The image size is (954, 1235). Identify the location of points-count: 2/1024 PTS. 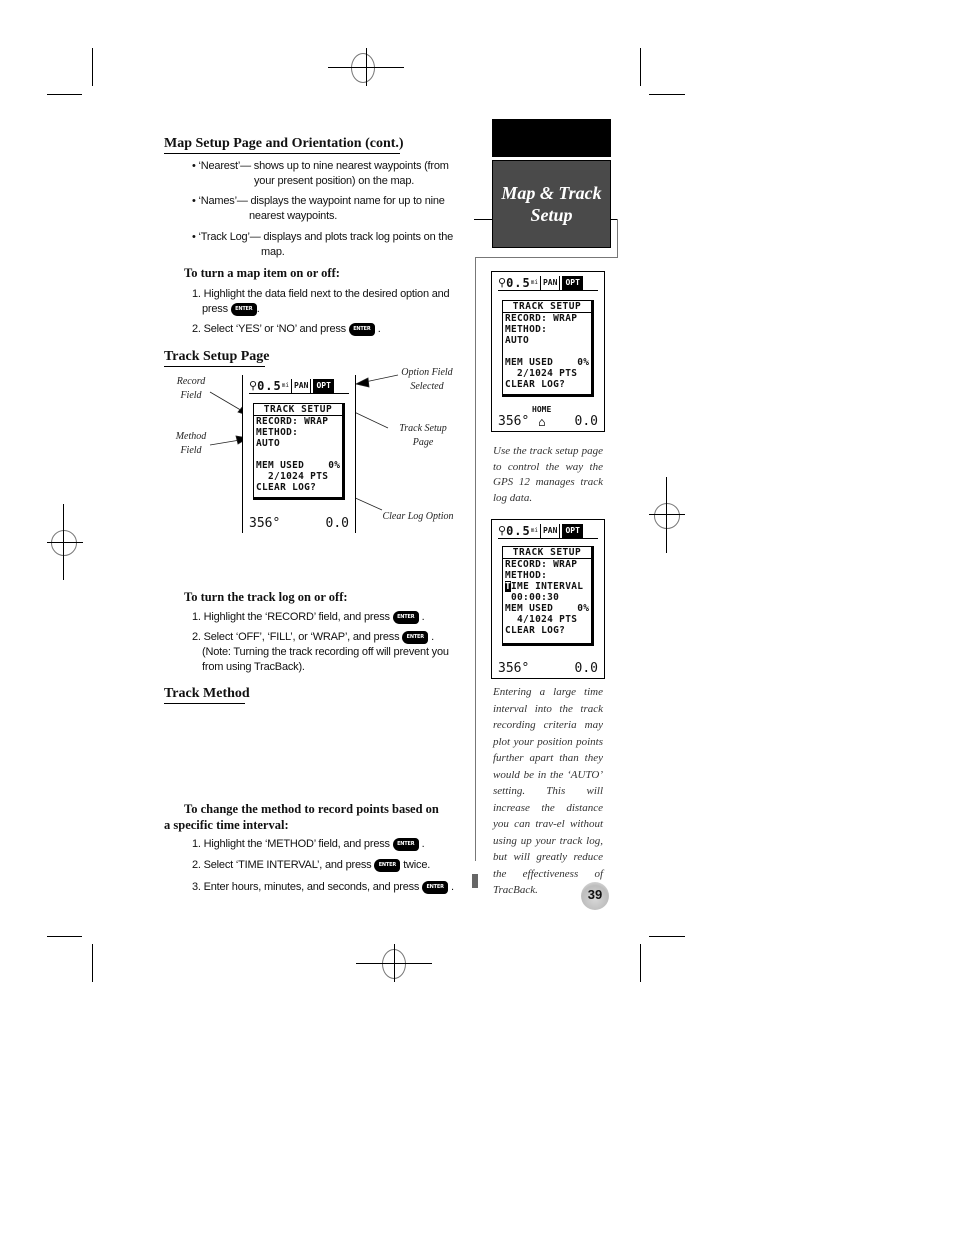
(541, 373).